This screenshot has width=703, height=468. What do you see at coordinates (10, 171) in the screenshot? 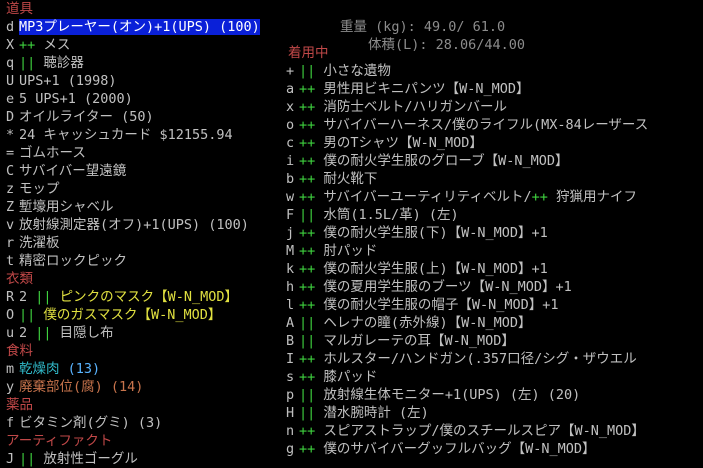
I see `item-hotkey: C` at bounding box center [10, 171].